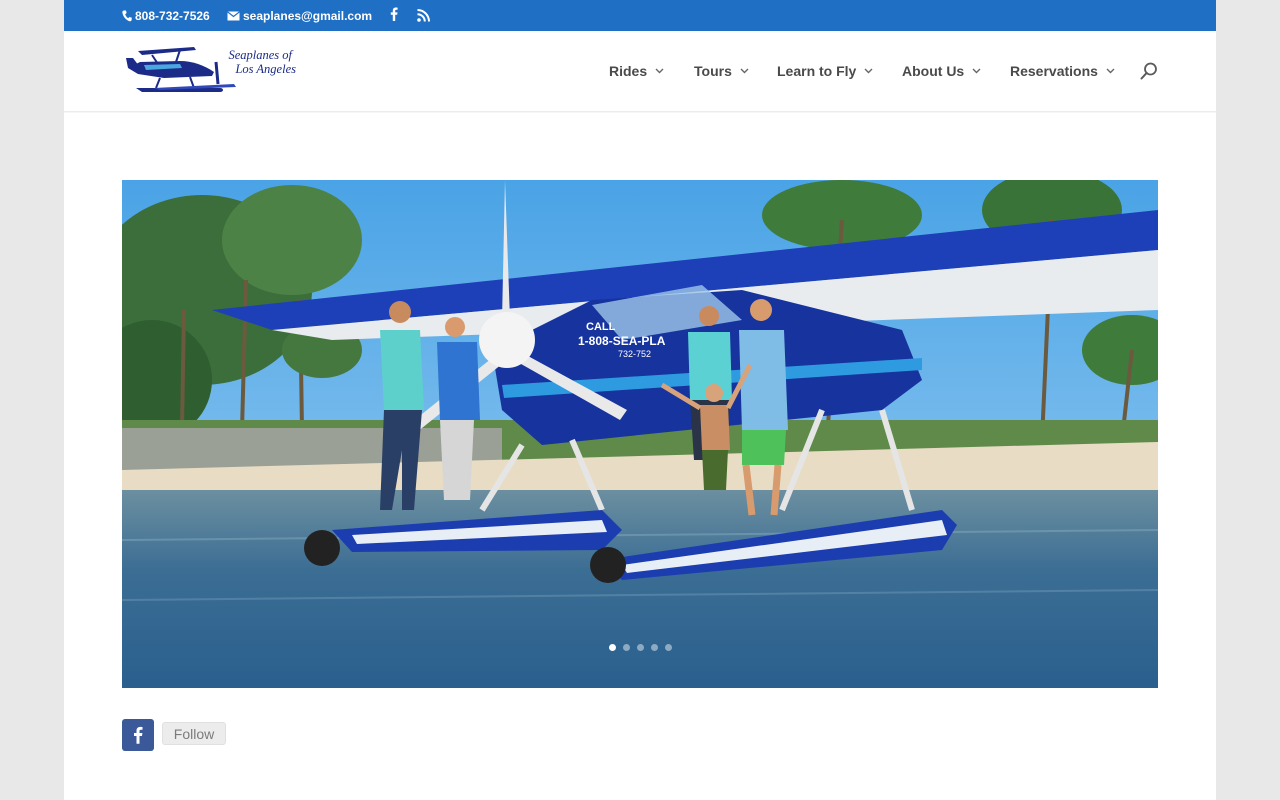 This screenshot has width=1280, height=800. What do you see at coordinates (172, 16) in the screenshot?
I see `phone-number: 808-732-7526` at bounding box center [172, 16].